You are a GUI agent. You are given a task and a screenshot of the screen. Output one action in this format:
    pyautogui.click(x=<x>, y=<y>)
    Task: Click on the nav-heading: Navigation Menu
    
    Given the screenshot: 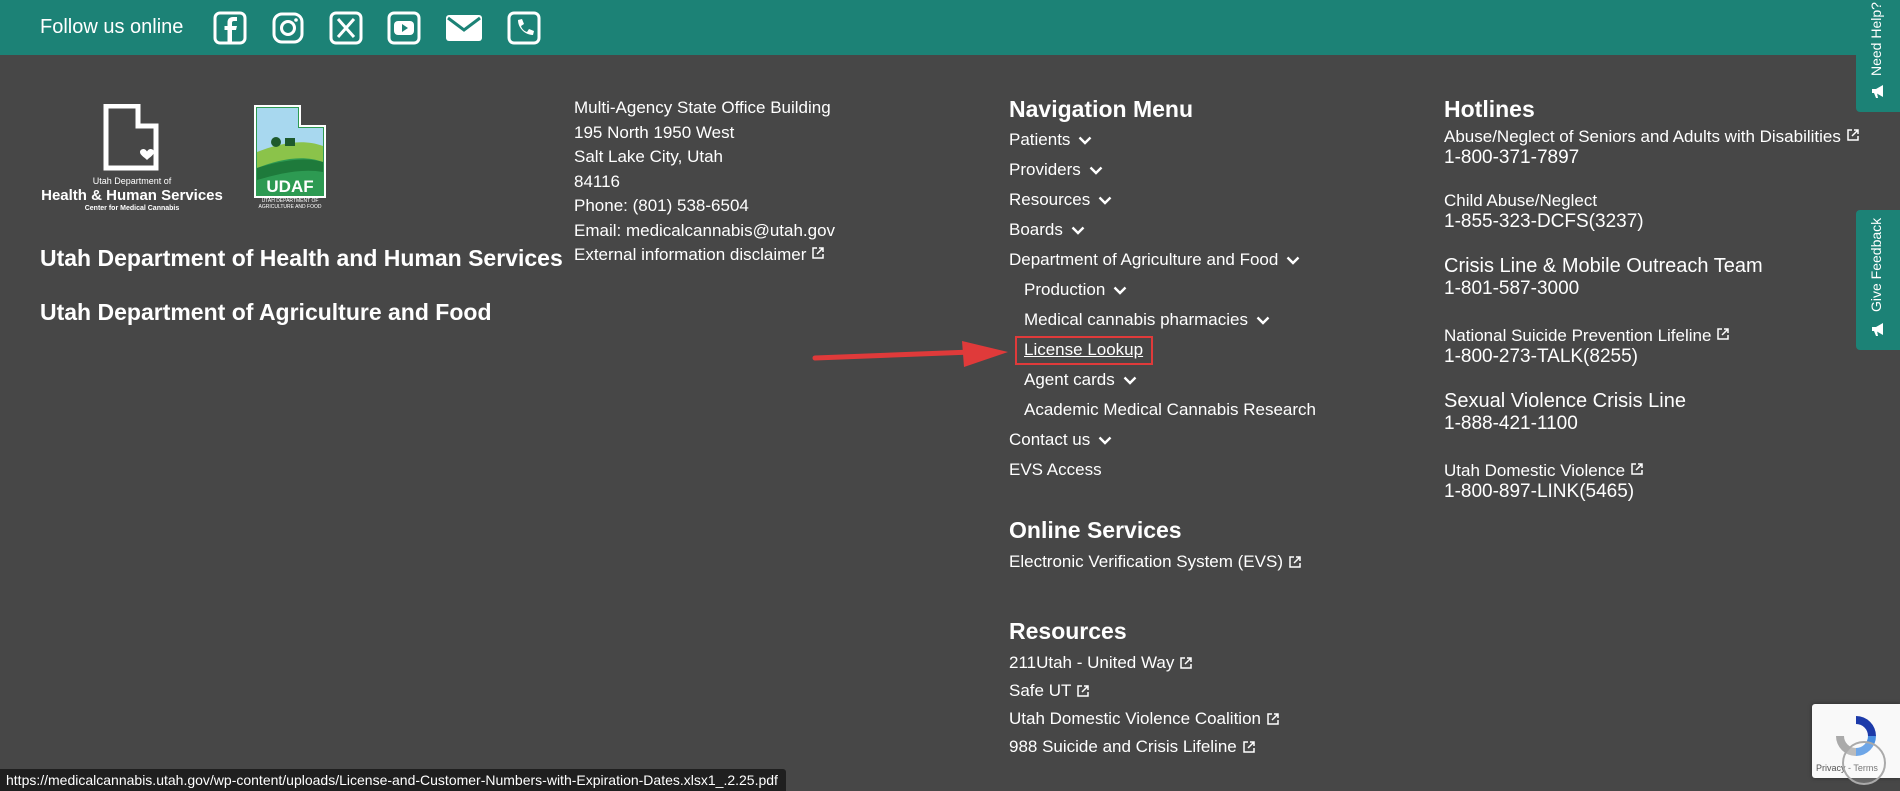 What is the action you would take?
    pyautogui.click(x=1101, y=109)
    